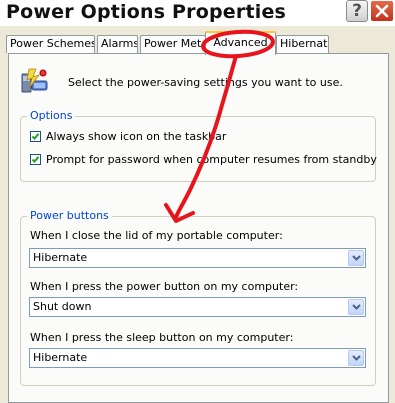 This screenshot has height=403, width=395. Describe the element at coordinates (146, 12) in the screenshot. I see `window-title: Power Options Properties` at that location.